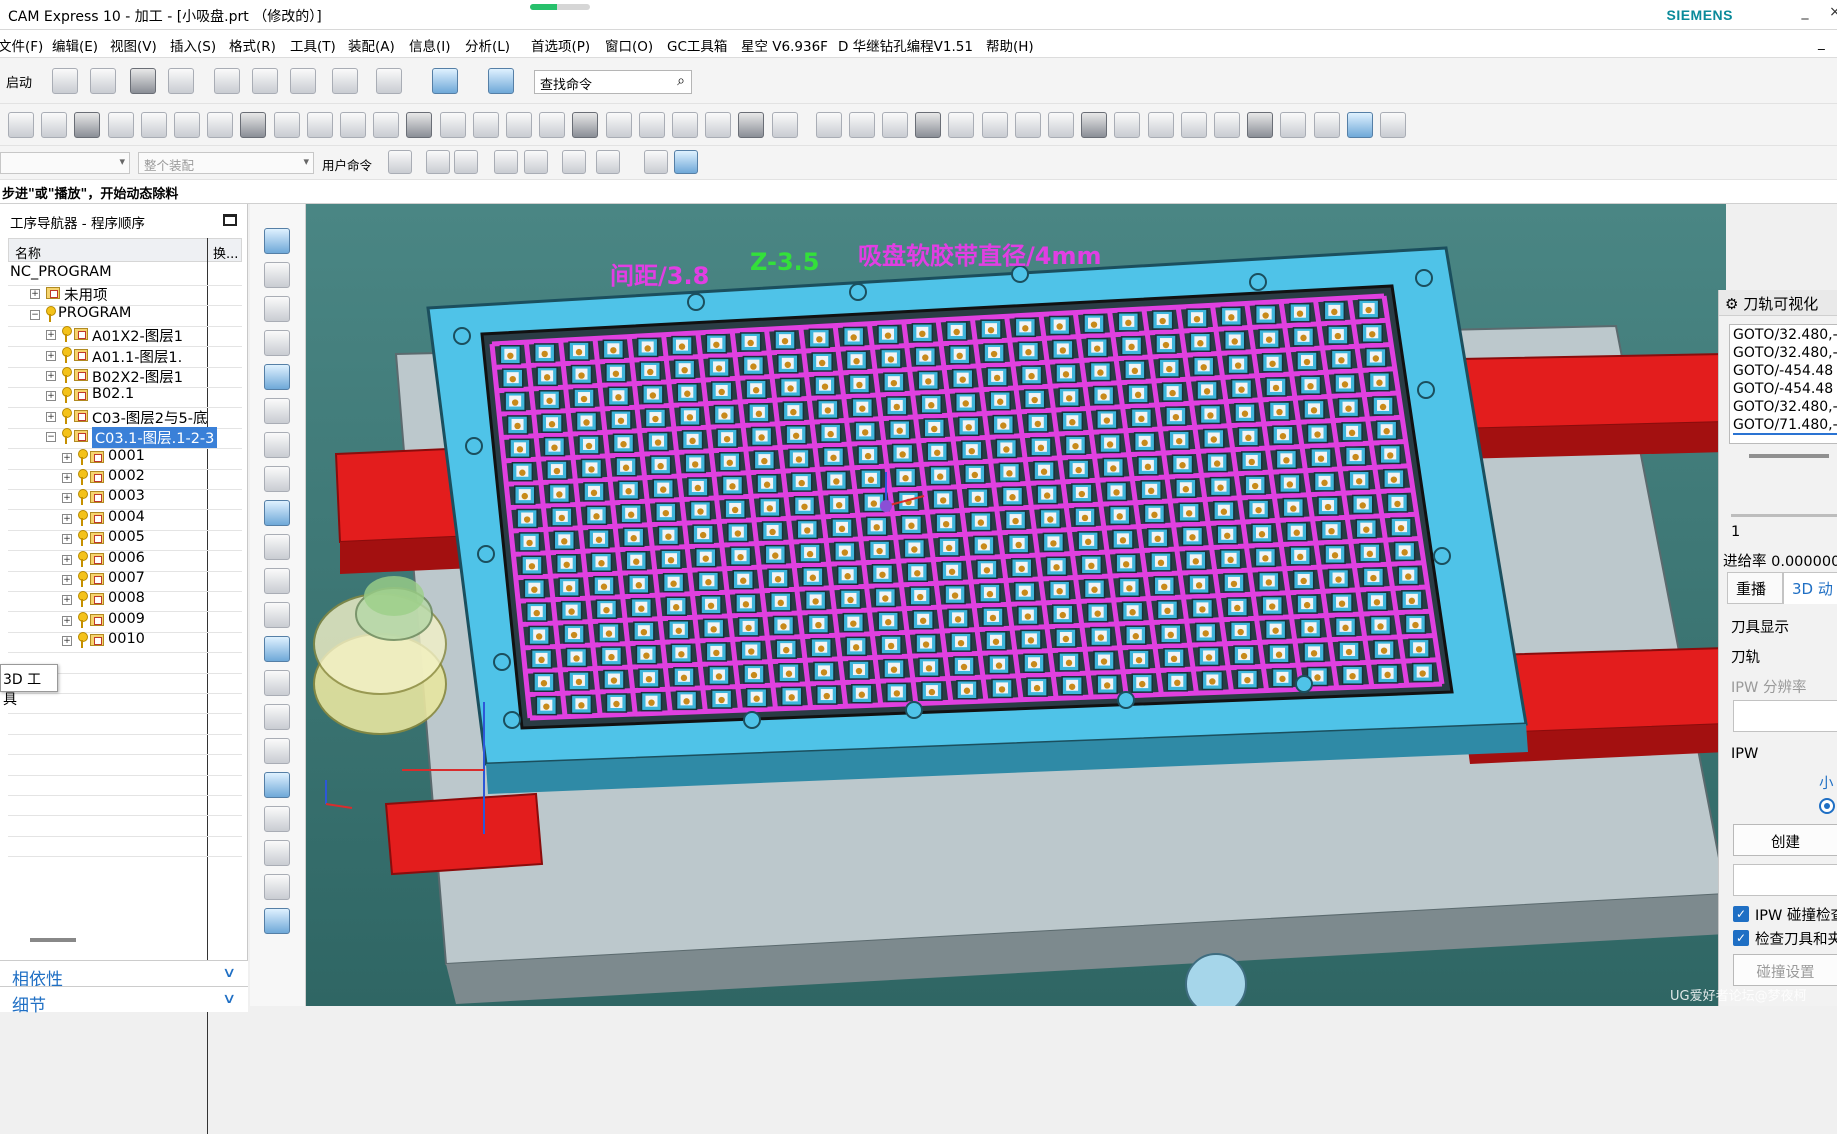 Image resolution: width=1837 pixels, height=1134 pixels. I want to click on orient-icon, so click(618, 125).